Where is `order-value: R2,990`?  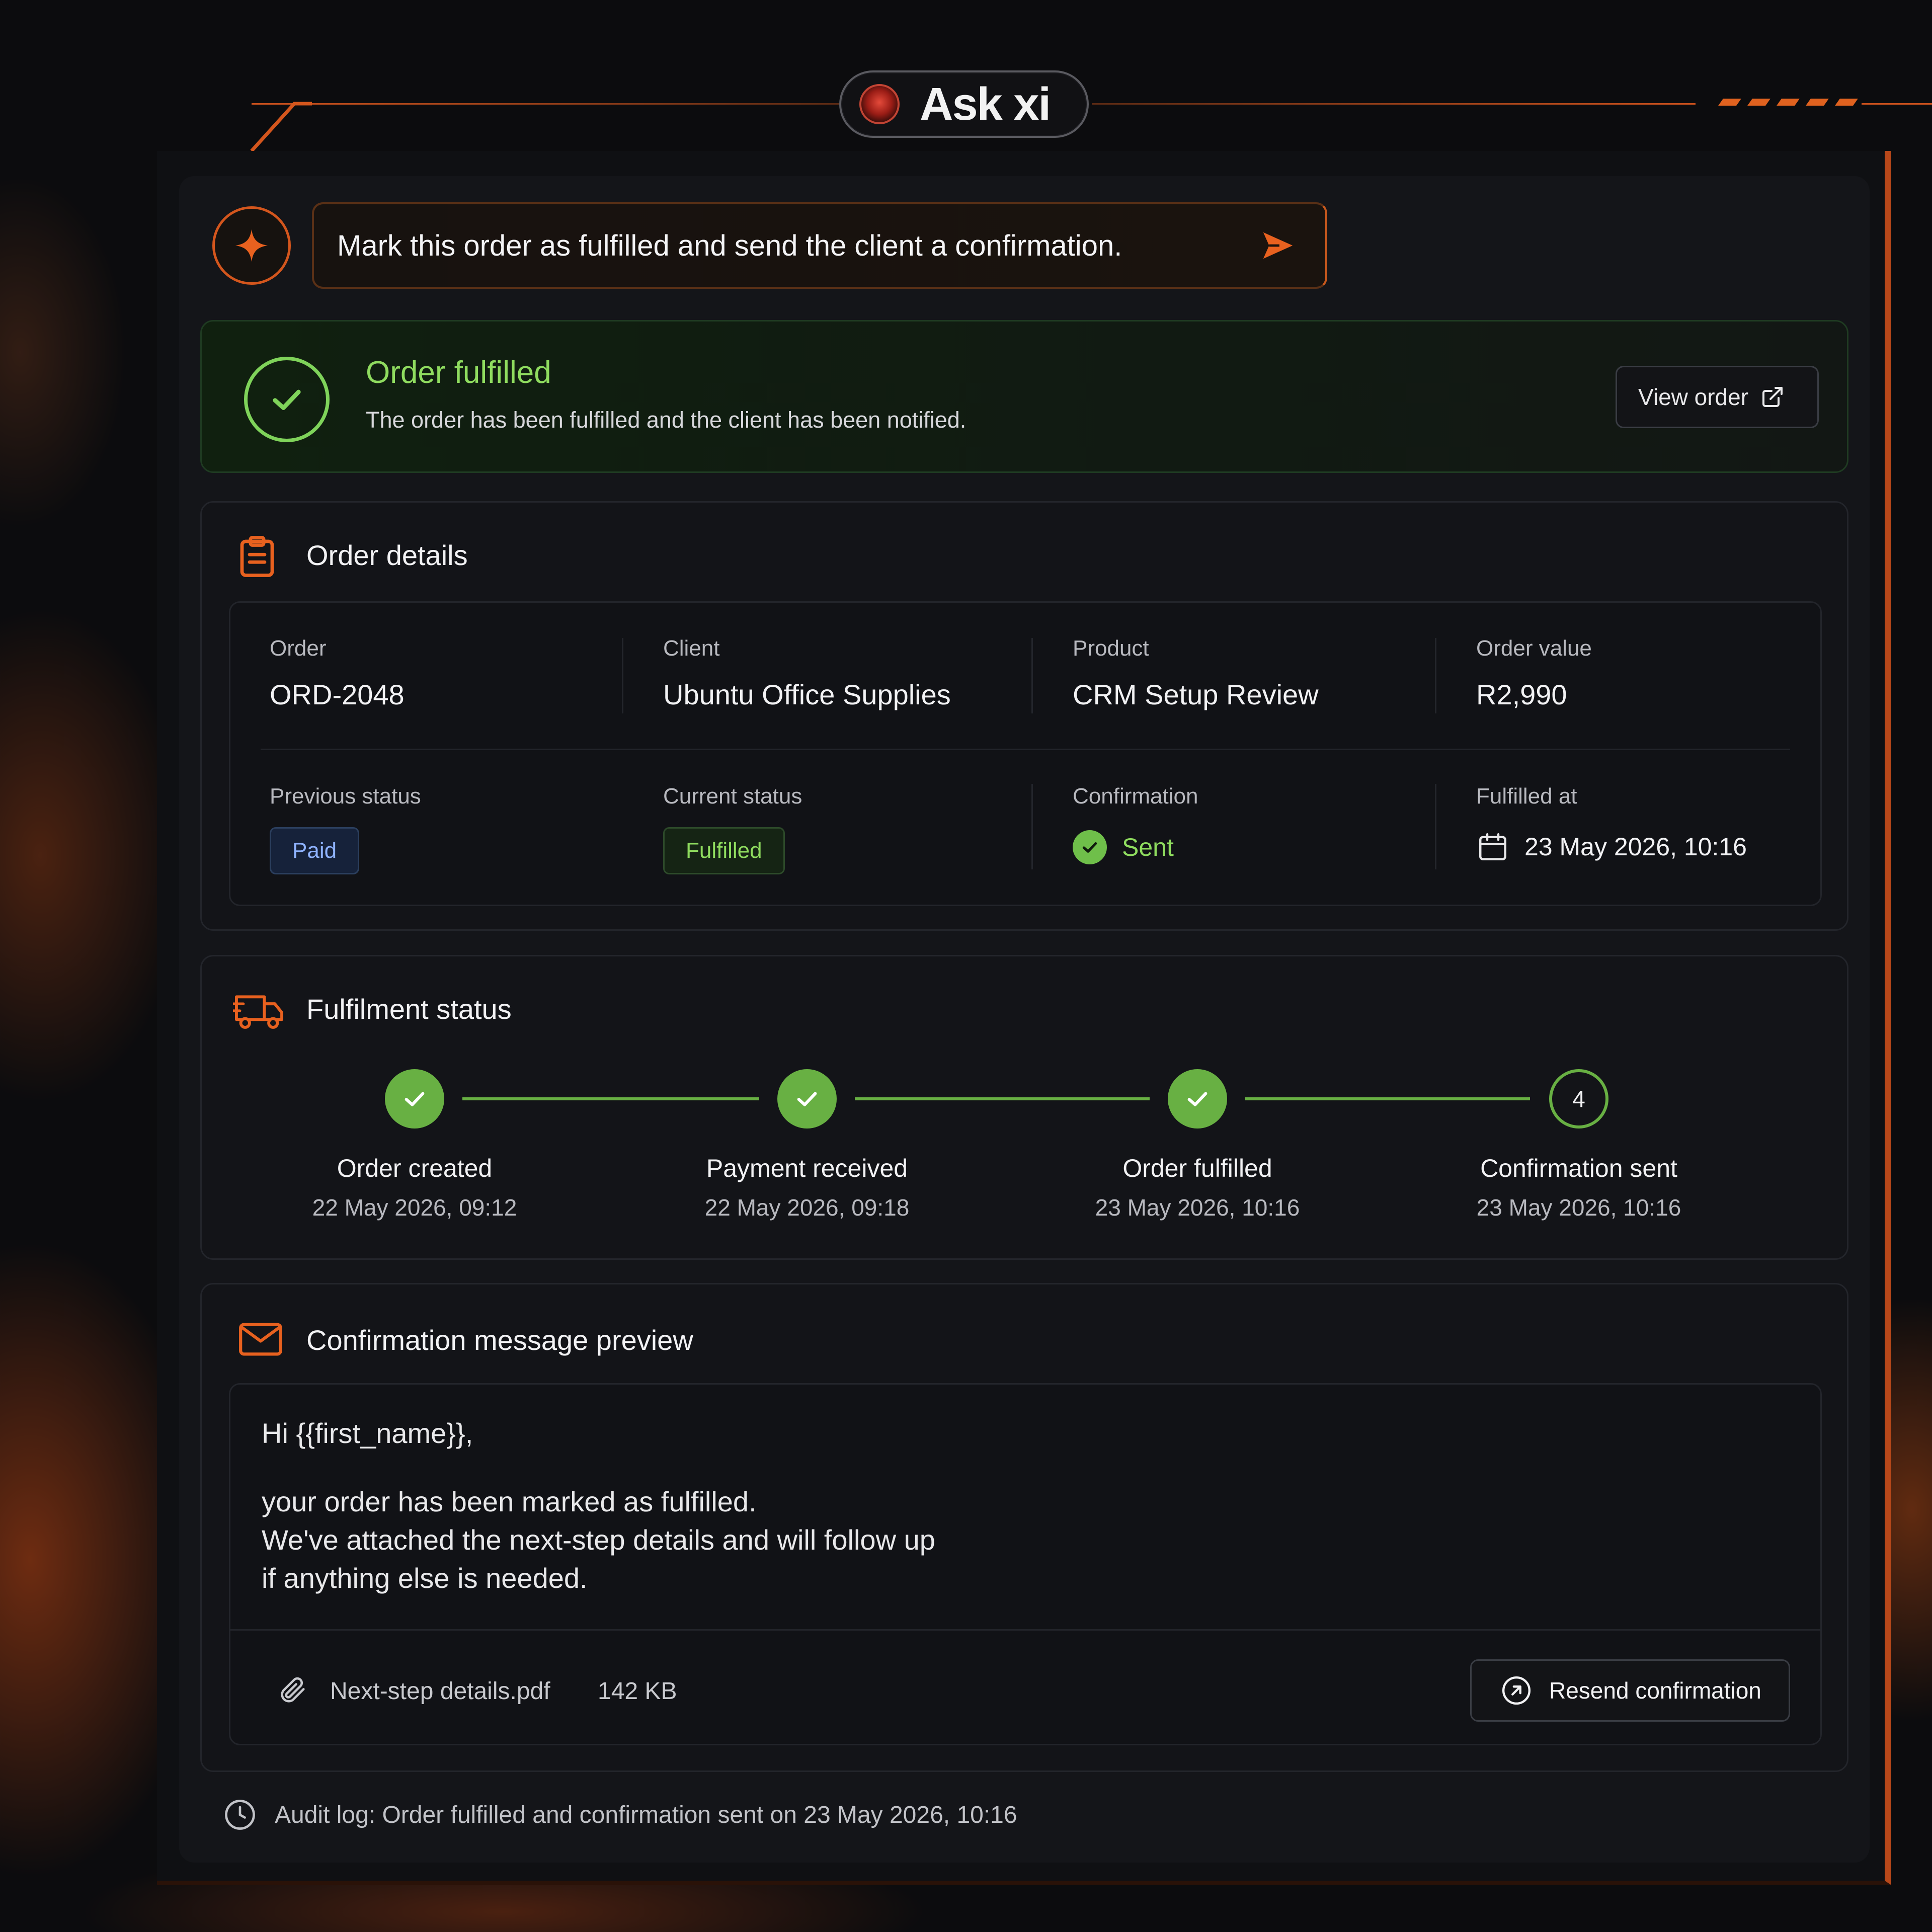
order-value: R2,990 is located at coordinates (1521, 695).